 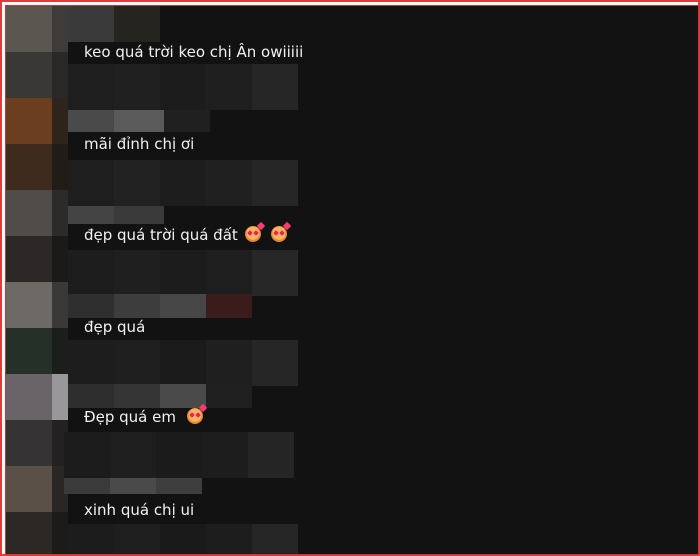 I want to click on comment-5-text: Đẹp quá em, so click(x=130, y=417).